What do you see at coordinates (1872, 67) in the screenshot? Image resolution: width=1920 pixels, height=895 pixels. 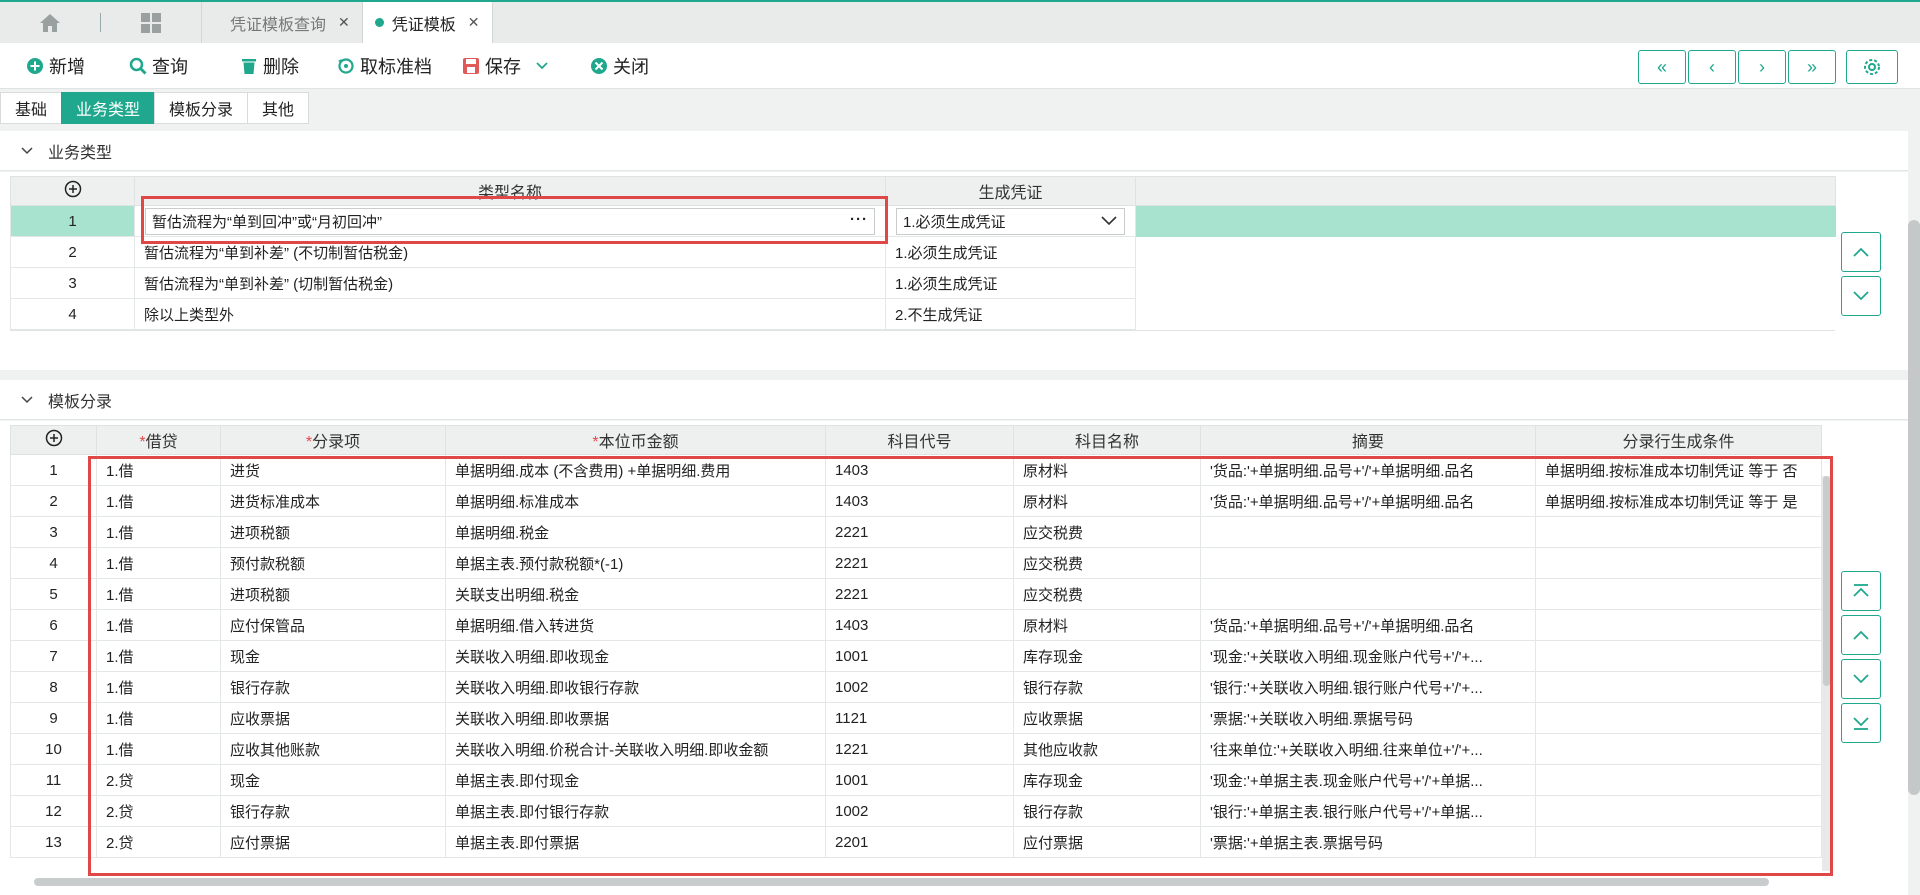 I see `settings-button` at bounding box center [1872, 67].